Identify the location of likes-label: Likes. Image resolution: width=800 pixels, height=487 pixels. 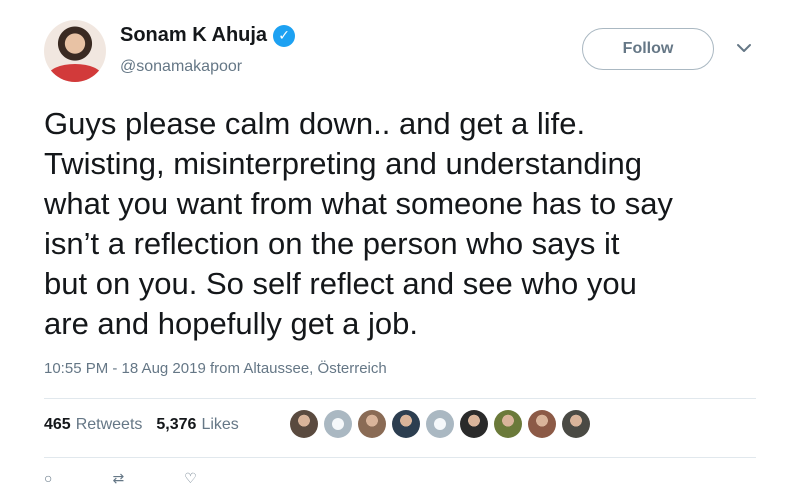
(219, 425).